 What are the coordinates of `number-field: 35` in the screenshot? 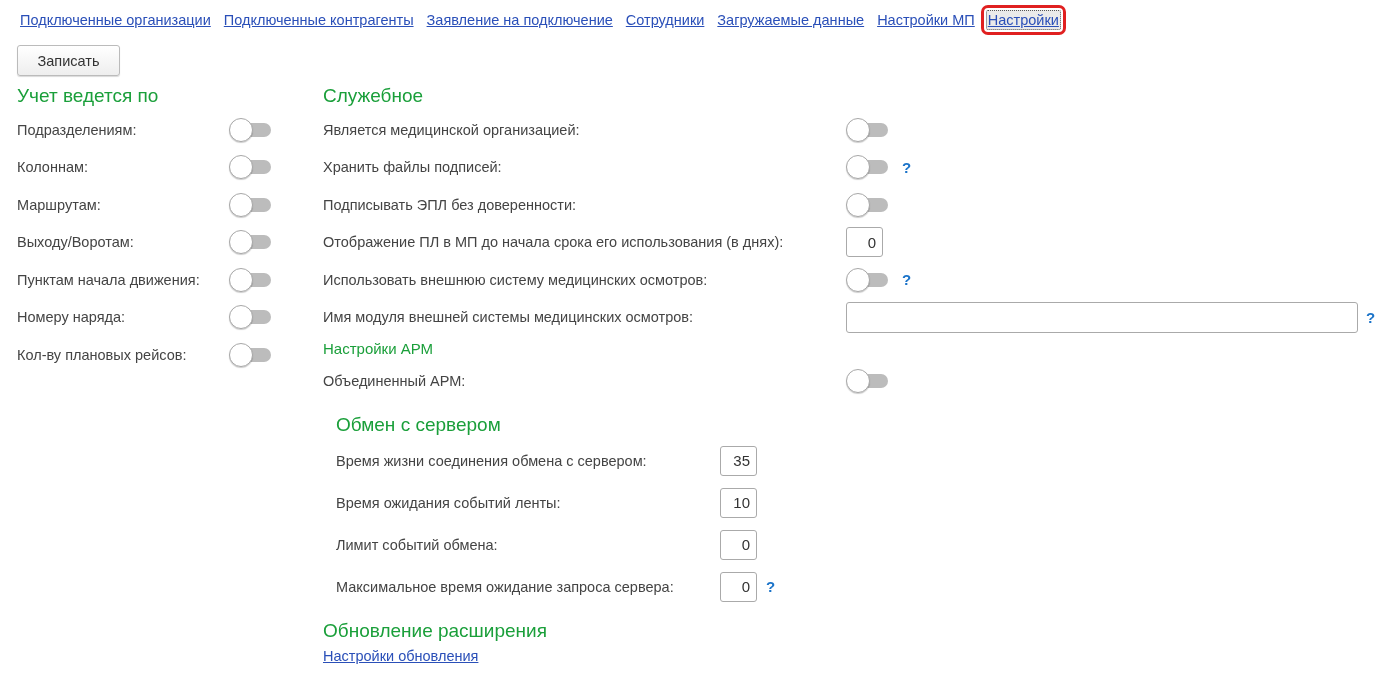 It's located at (738, 460).